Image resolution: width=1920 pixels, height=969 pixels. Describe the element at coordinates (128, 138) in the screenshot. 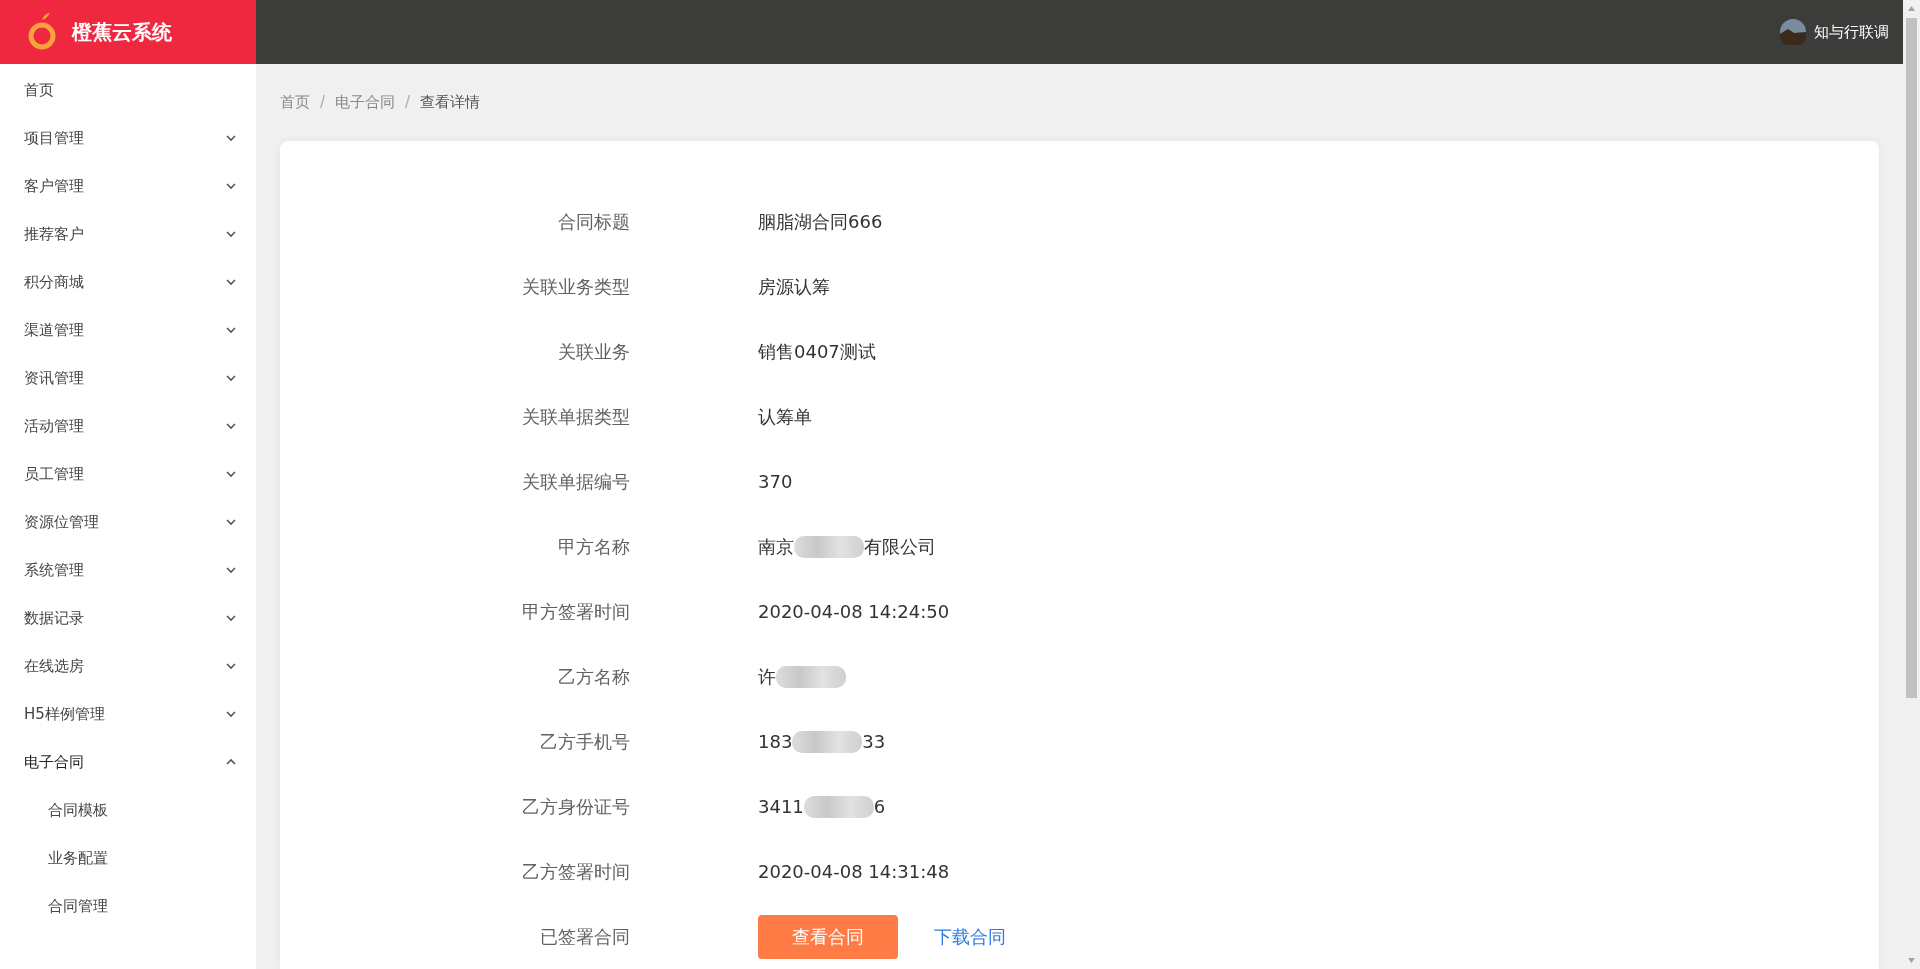

I see `sidebar-item: 项目管理` at that location.